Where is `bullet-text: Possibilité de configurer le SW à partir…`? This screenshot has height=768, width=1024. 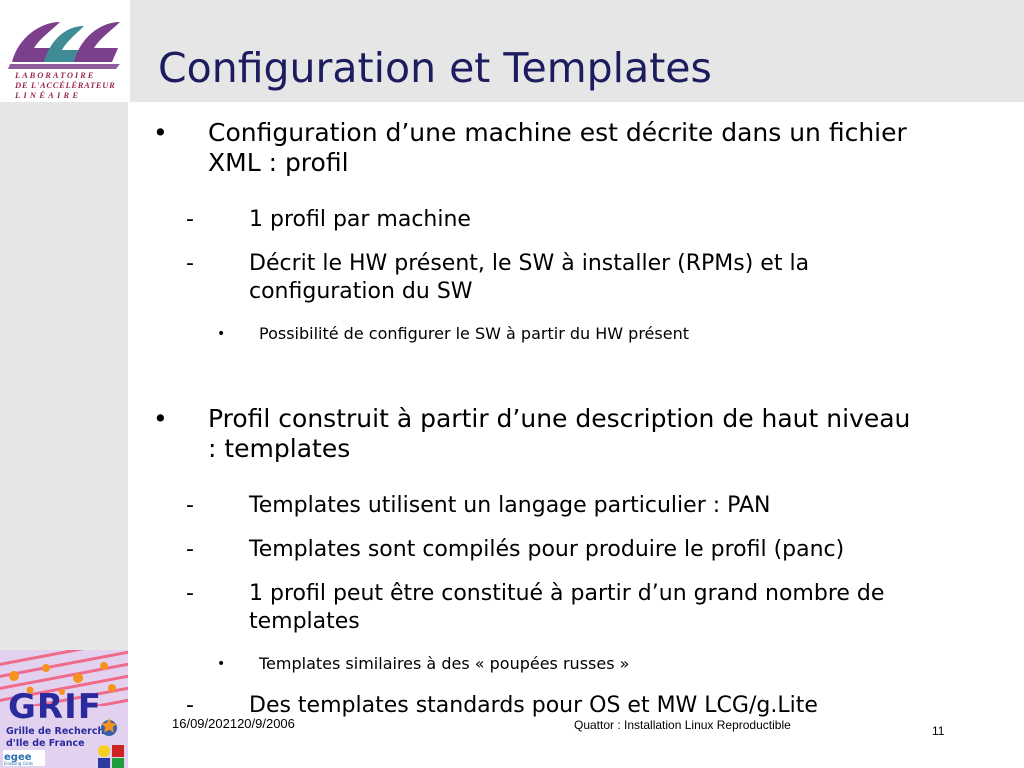 bullet-text: Possibilité de configurer le SW à partir… is located at coordinates (474, 333).